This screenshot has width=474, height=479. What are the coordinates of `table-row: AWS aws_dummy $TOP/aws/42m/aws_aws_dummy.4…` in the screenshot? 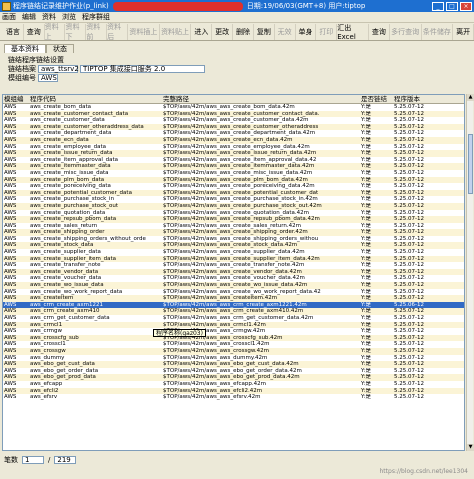 It's located at (233, 358).